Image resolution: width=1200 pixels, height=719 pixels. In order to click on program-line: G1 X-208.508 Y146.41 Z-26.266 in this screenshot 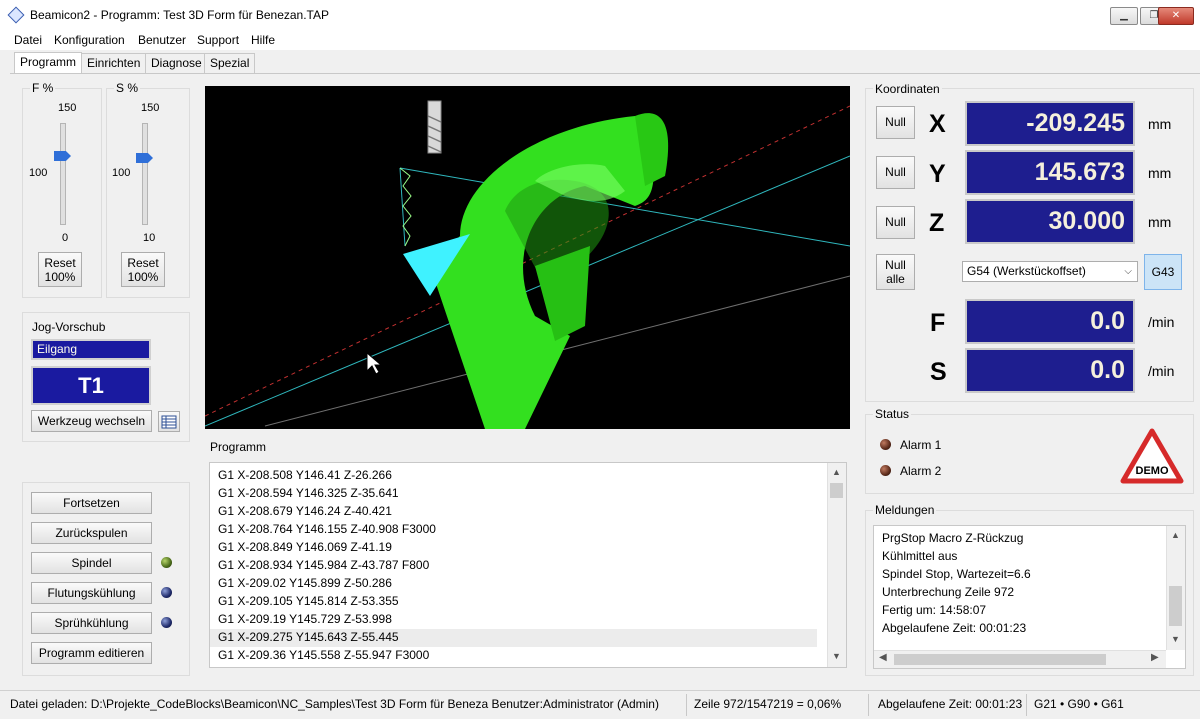, I will do `click(305, 475)`.